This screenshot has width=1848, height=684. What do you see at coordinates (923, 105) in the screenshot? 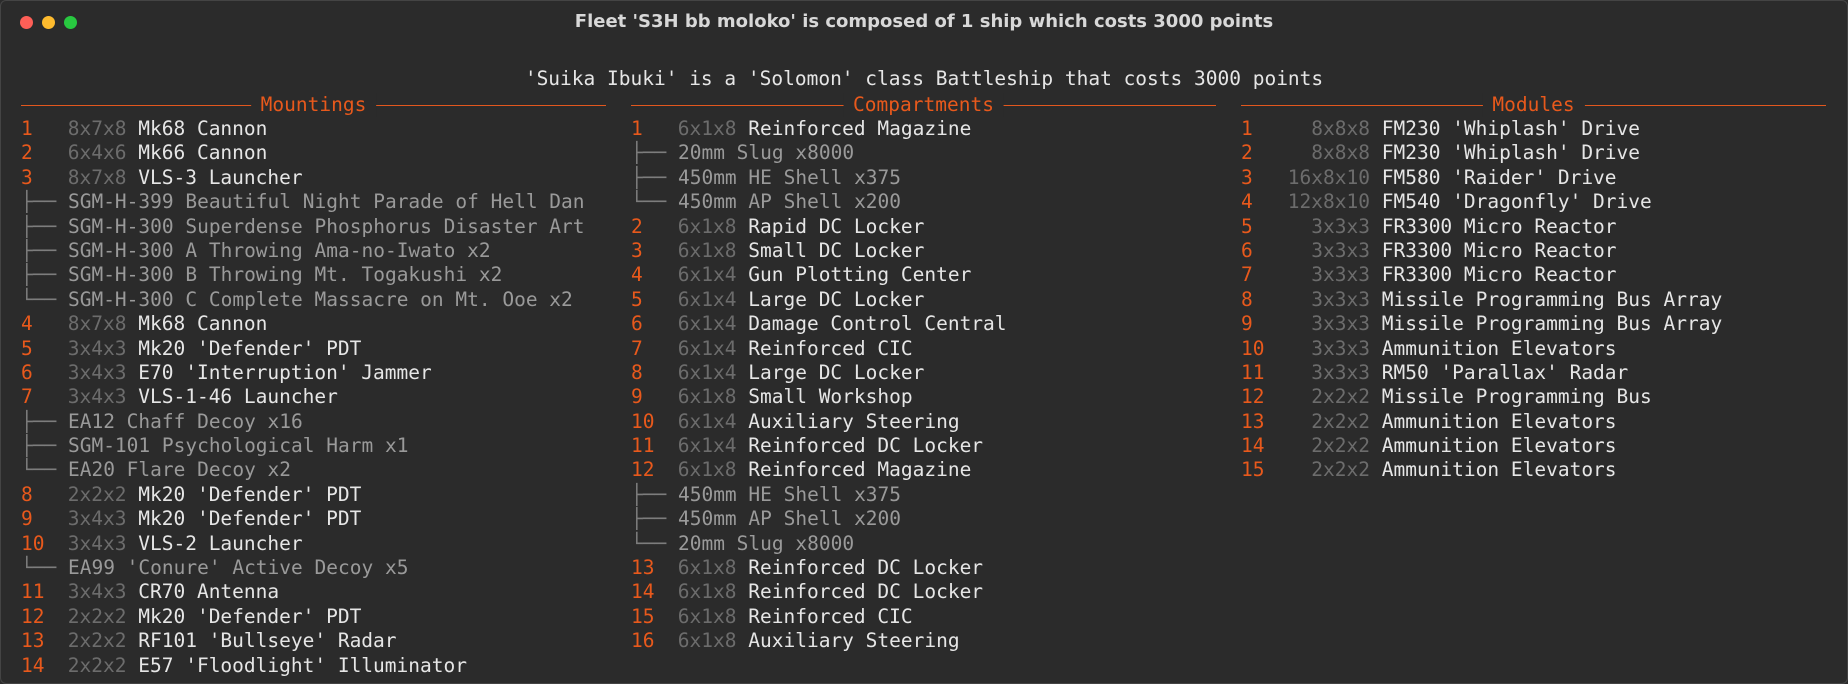
I see `compartments-header: Compartments` at bounding box center [923, 105].